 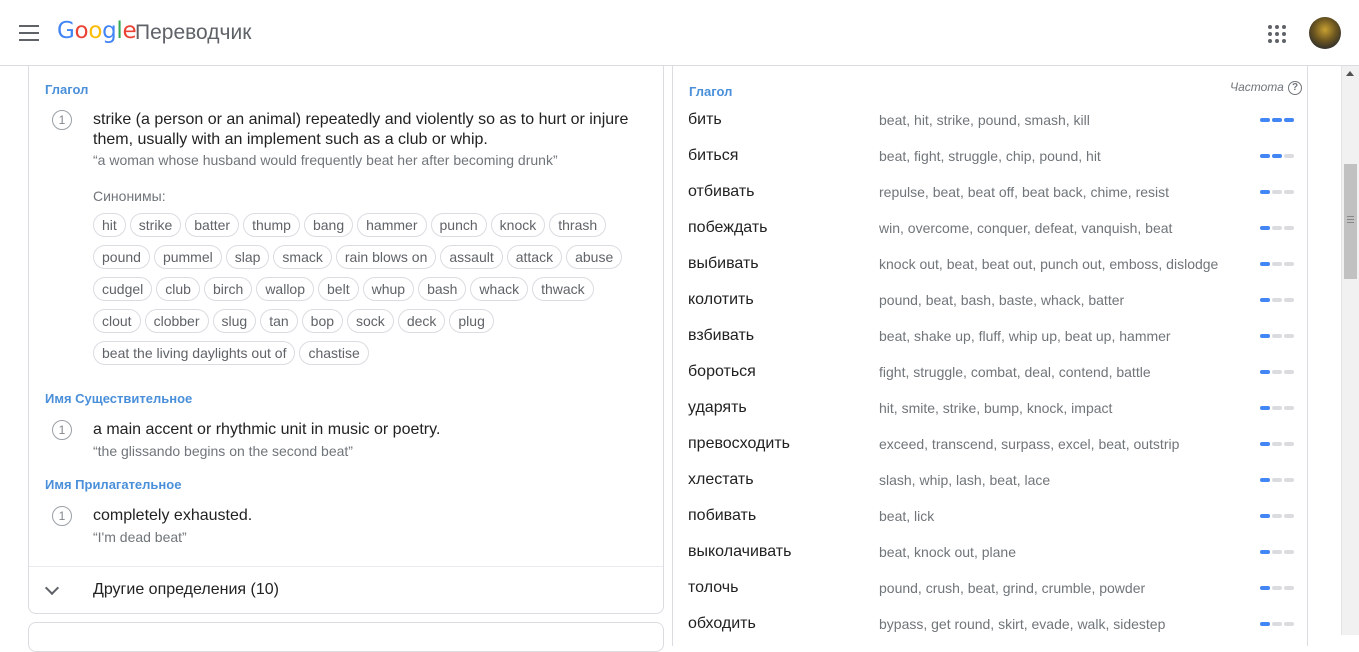 I want to click on synonym-chip: whup, so click(x=388, y=289).